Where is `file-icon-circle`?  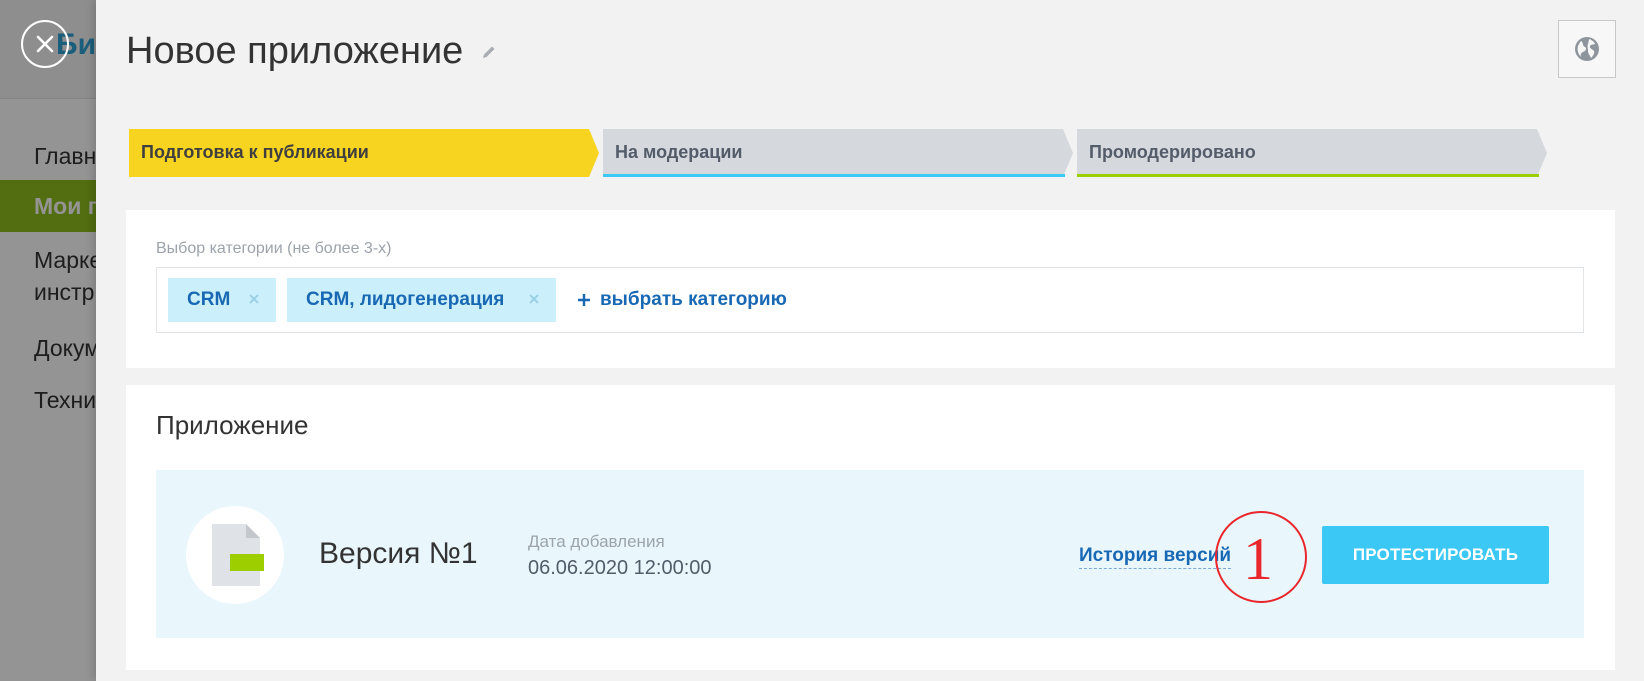 file-icon-circle is located at coordinates (235, 555).